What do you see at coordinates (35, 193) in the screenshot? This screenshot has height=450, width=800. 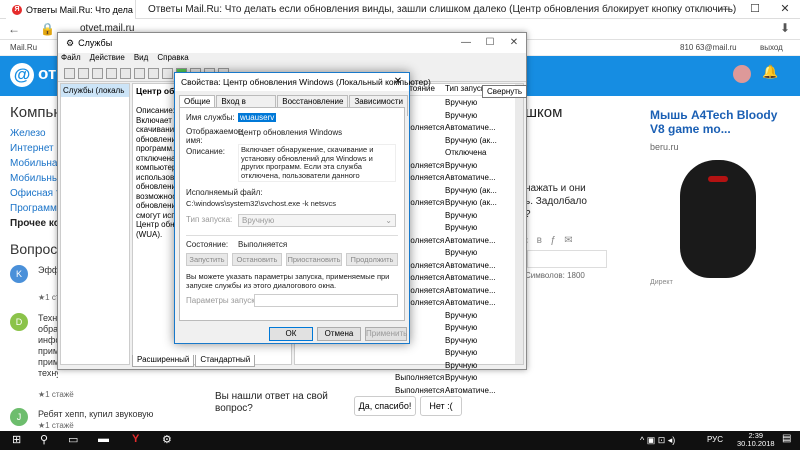 I see `category-link: Офисная т` at bounding box center [35, 193].